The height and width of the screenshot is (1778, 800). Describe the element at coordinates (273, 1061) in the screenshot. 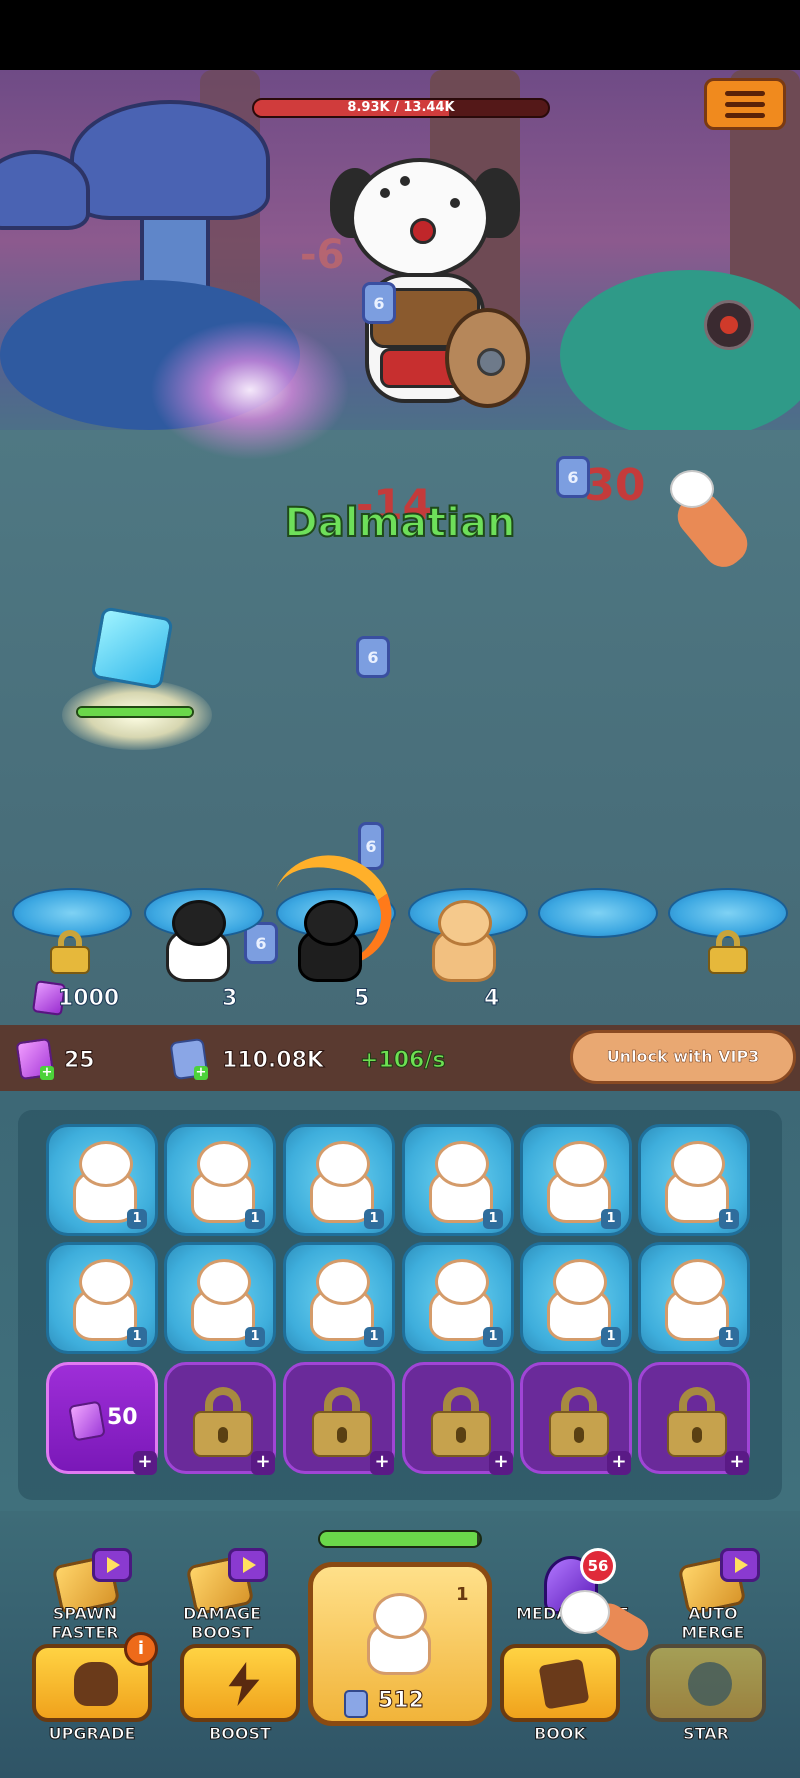

I see `token-count: 110.08K` at that location.